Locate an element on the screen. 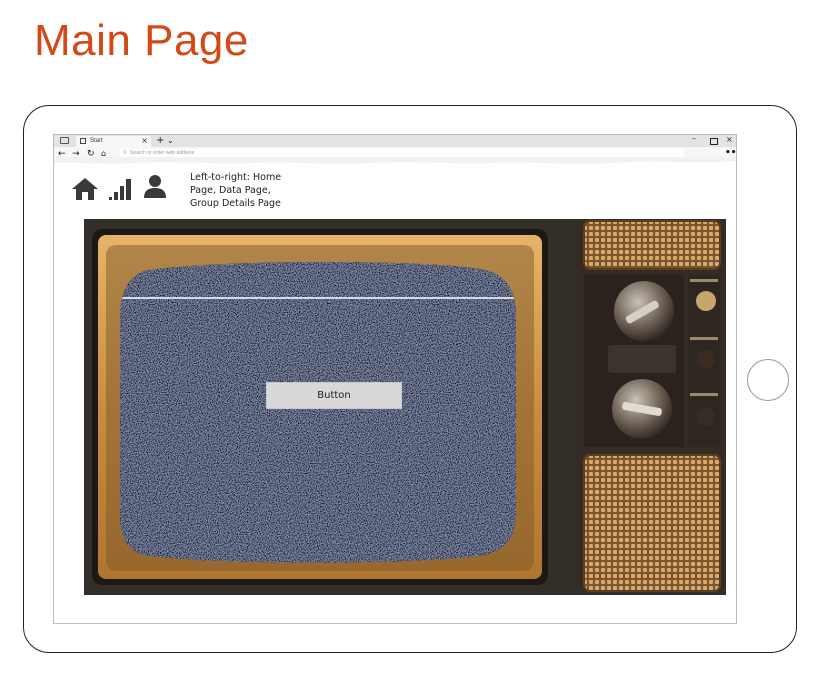 This screenshot has height=684, width=835. tab-bar: Start × + ⌄ – × is located at coordinates (395, 141).